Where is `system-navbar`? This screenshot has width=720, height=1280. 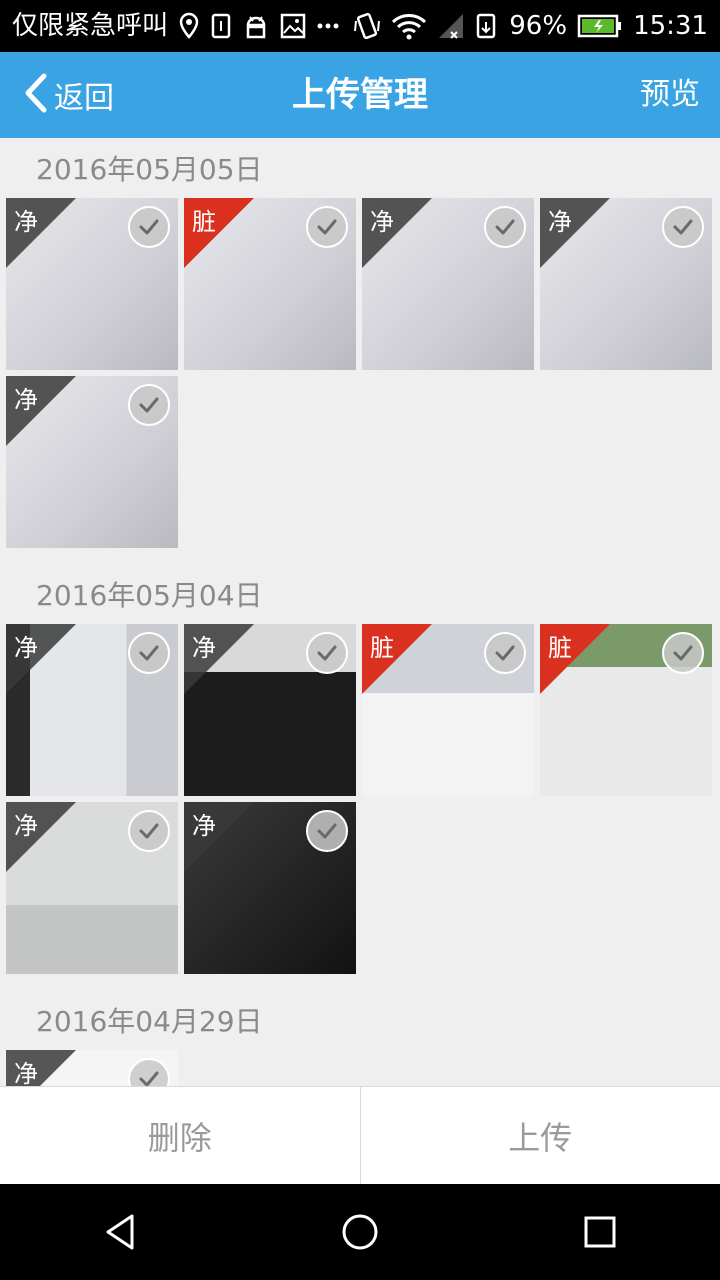
system-navbar is located at coordinates (360, 1232).